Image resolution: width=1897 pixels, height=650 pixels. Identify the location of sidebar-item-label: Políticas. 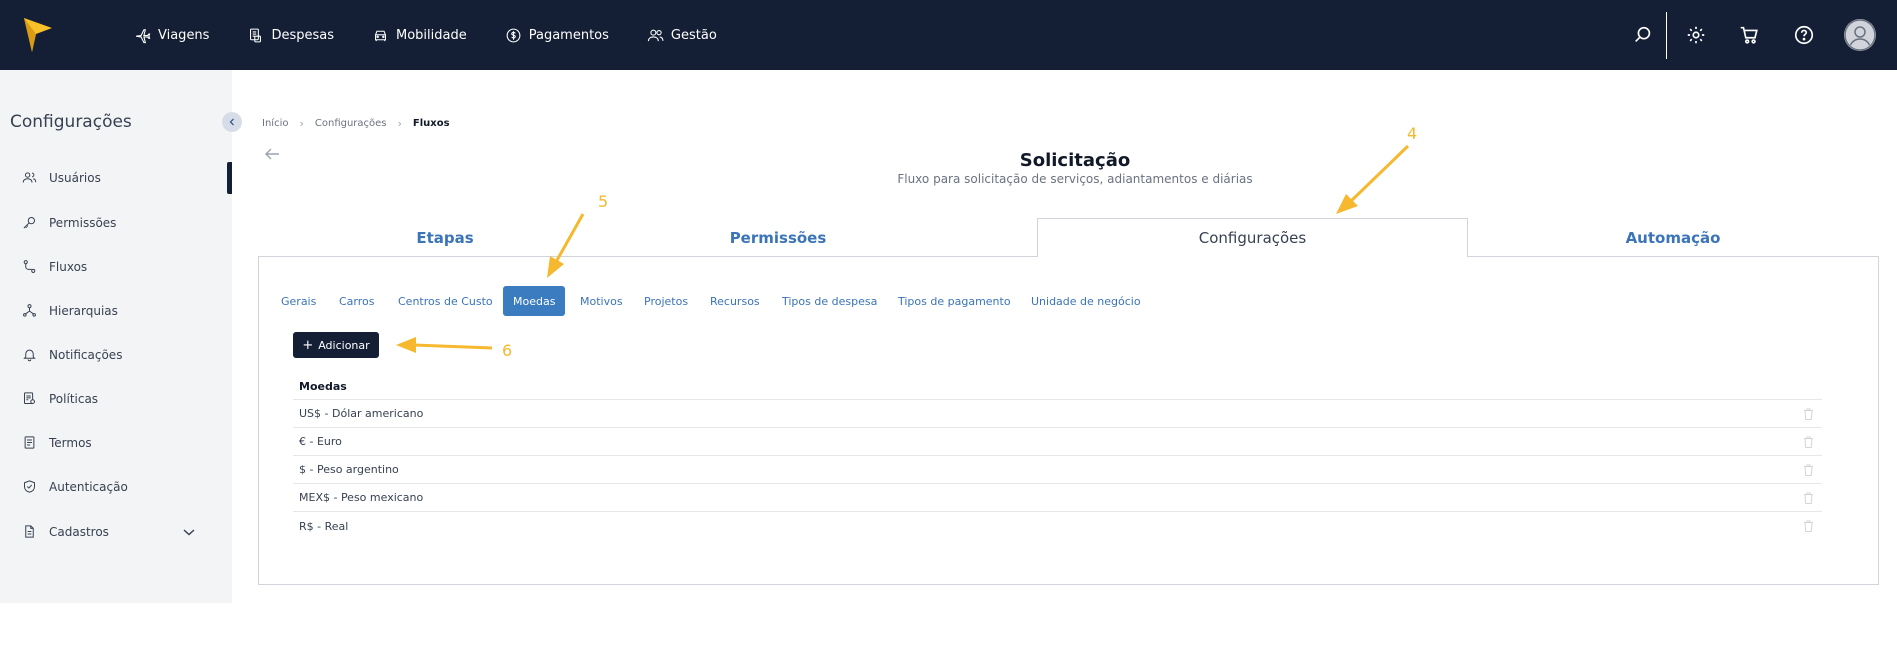
(74, 398).